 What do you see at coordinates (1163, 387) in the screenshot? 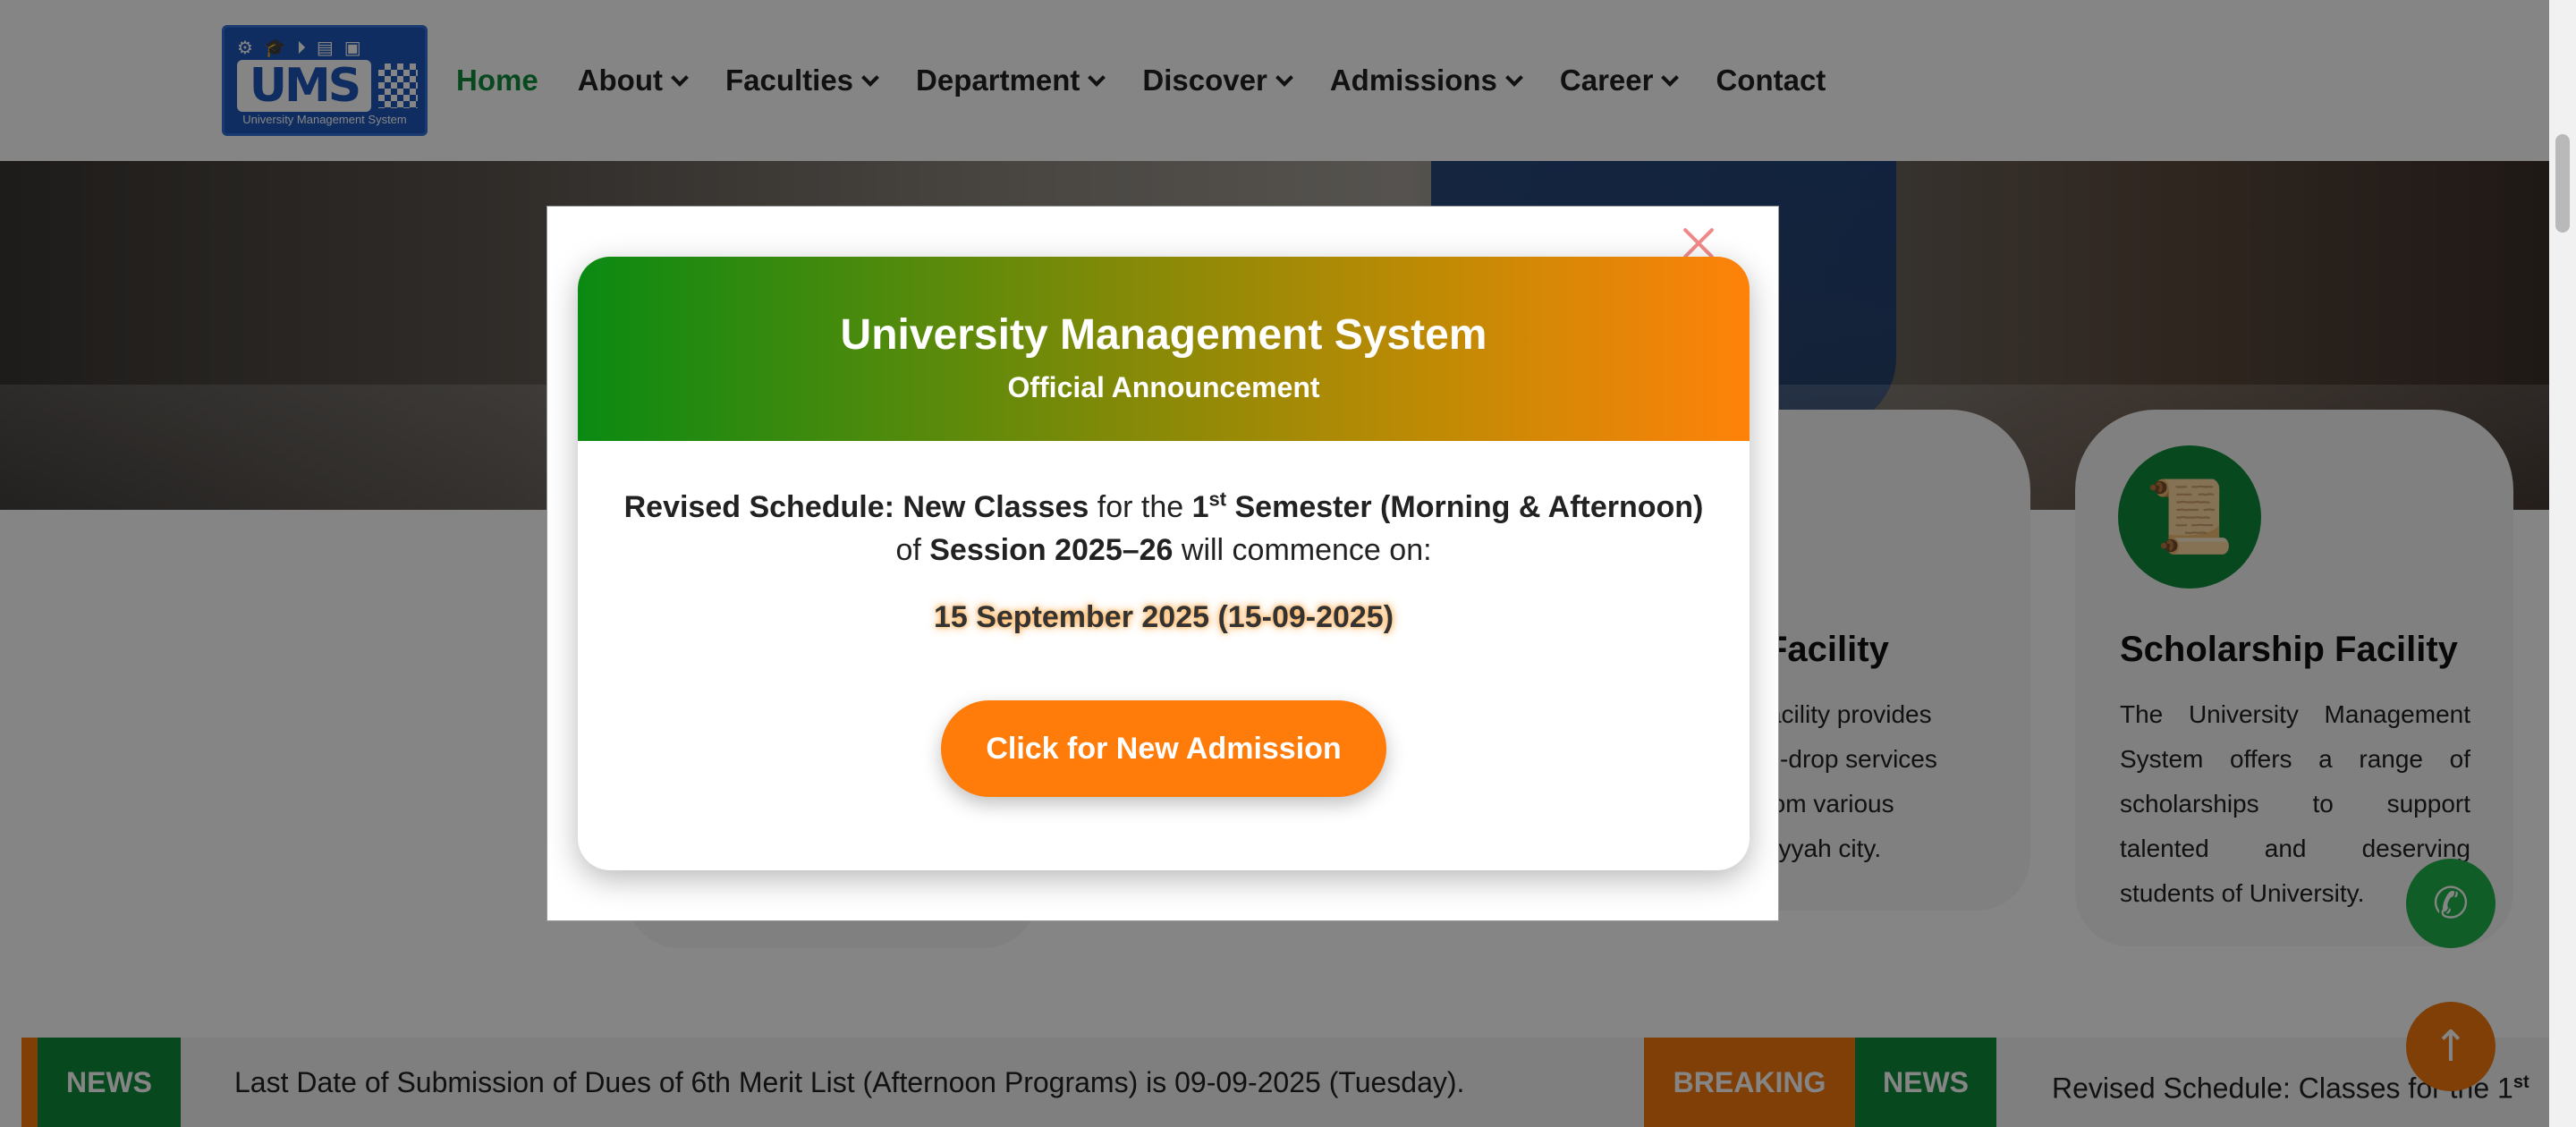
I see `announcement-subtitle: Official Announcement` at bounding box center [1163, 387].